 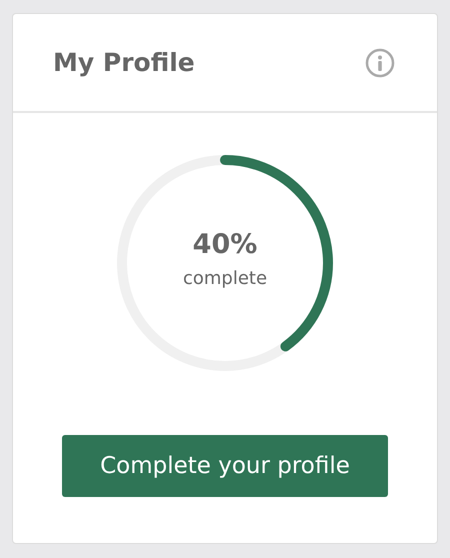 What do you see at coordinates (225, 466) in the screenshot?
I see `complete-profile-button: Complete your profile` at bounding box center [225, 466].